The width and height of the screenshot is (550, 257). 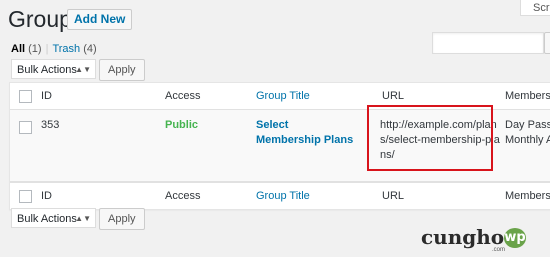 What do you see at coordinates (527, 96) in the screenshot?
I see `column-header-members: Membersh` at bounding box center [527, 96].